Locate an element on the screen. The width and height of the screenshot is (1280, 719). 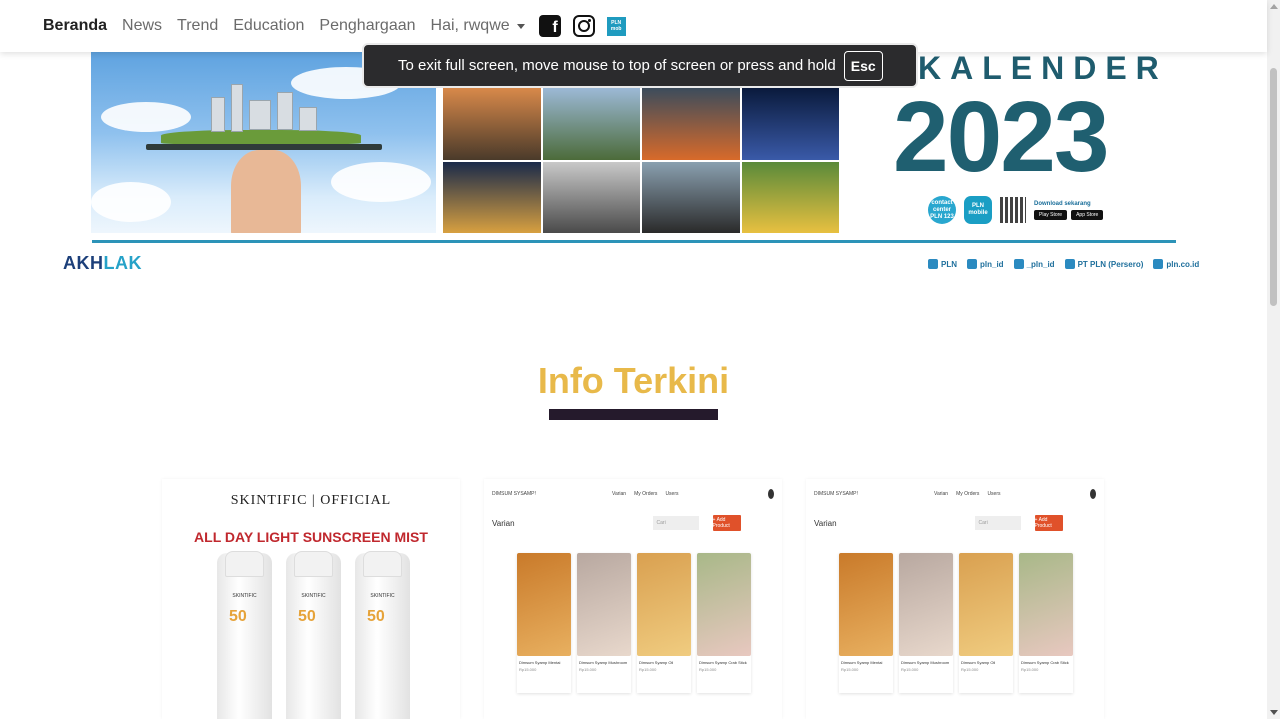
scroll-down-icon is located at coordinates (1274, 712).